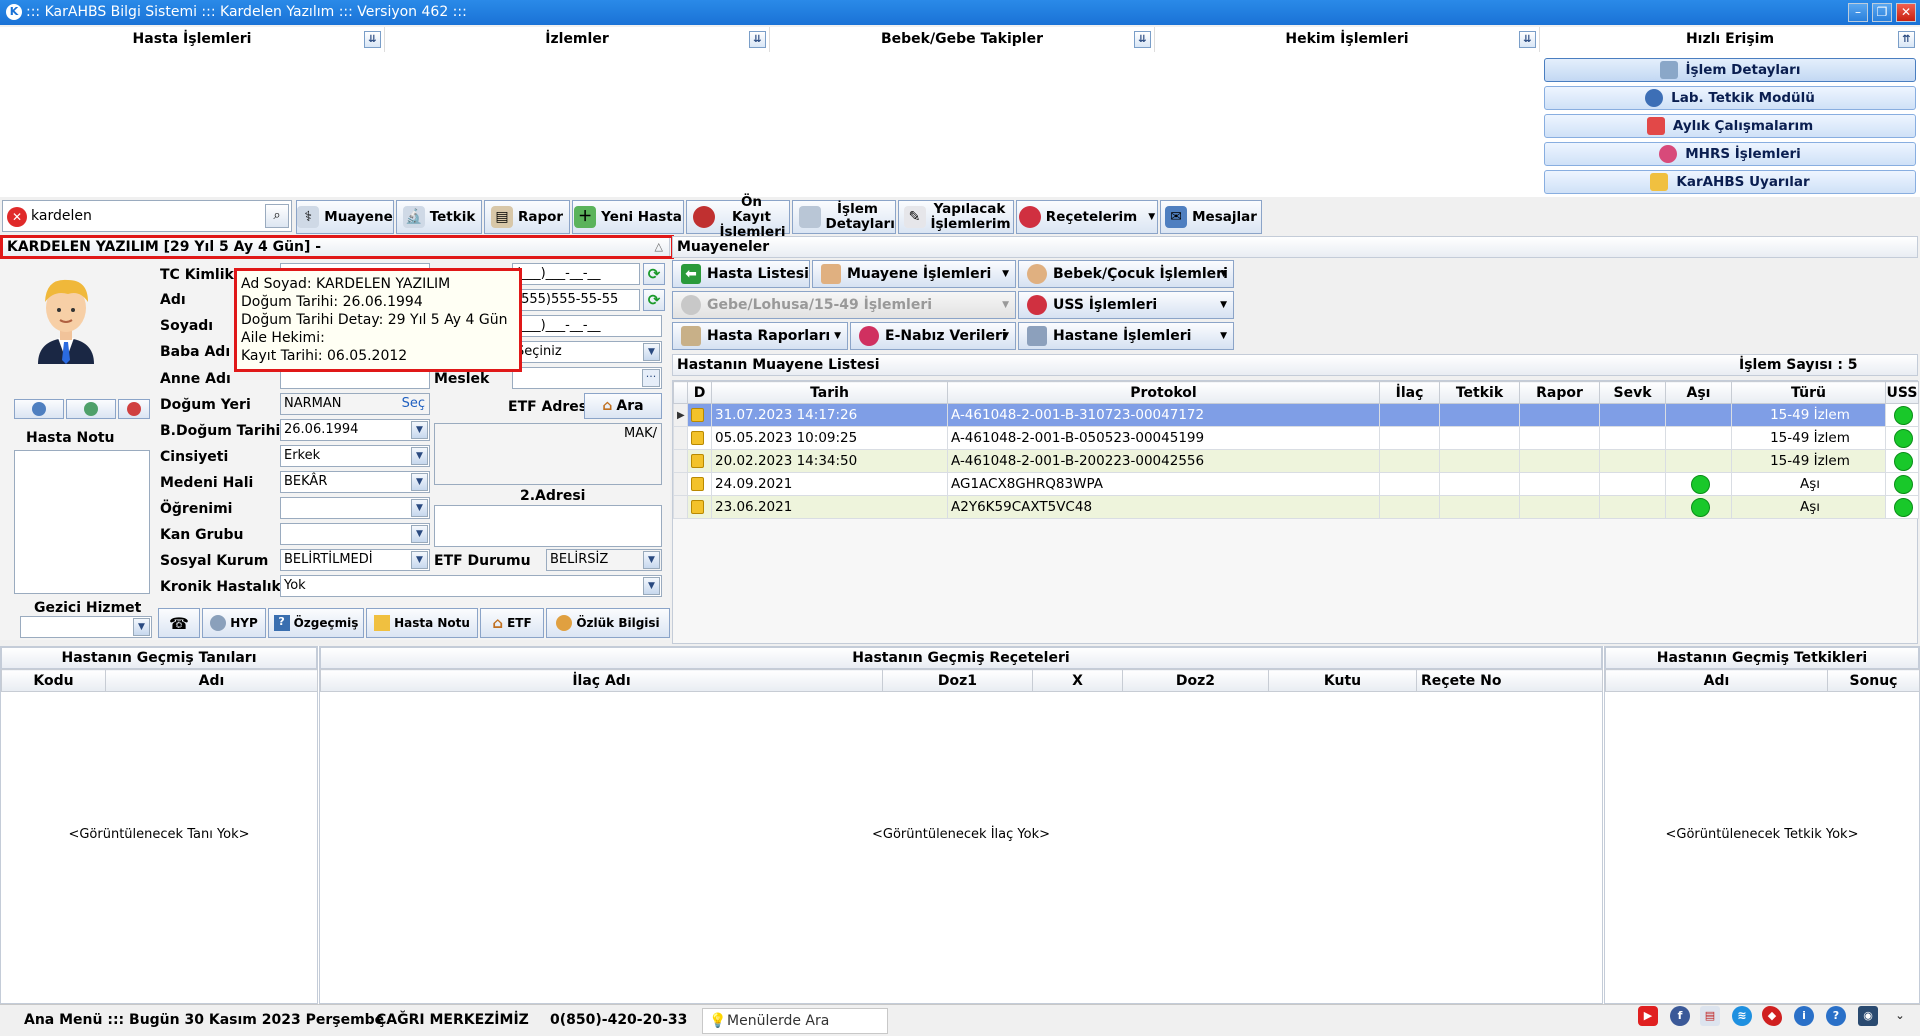 Image resolution: width=1920 pixels, height=1036 pixels. What do you see at coordinates (234, 623) in the screenshot?
I see `hyp-button: HYP` at bounding box center [234, 623].